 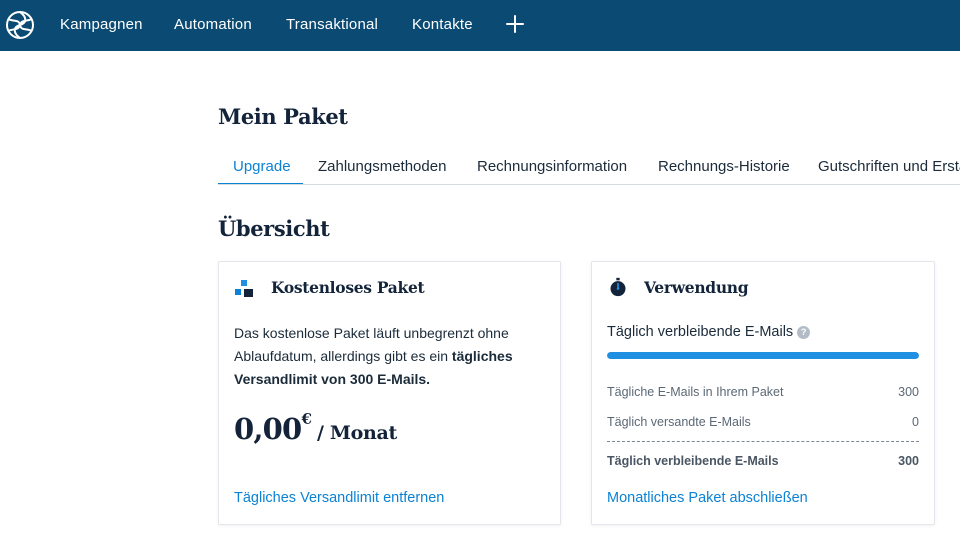 What do you see at coordinates (908, 392) in the screenshot?
I see `usage-row-value: 300` at bounding box center [908, 392].